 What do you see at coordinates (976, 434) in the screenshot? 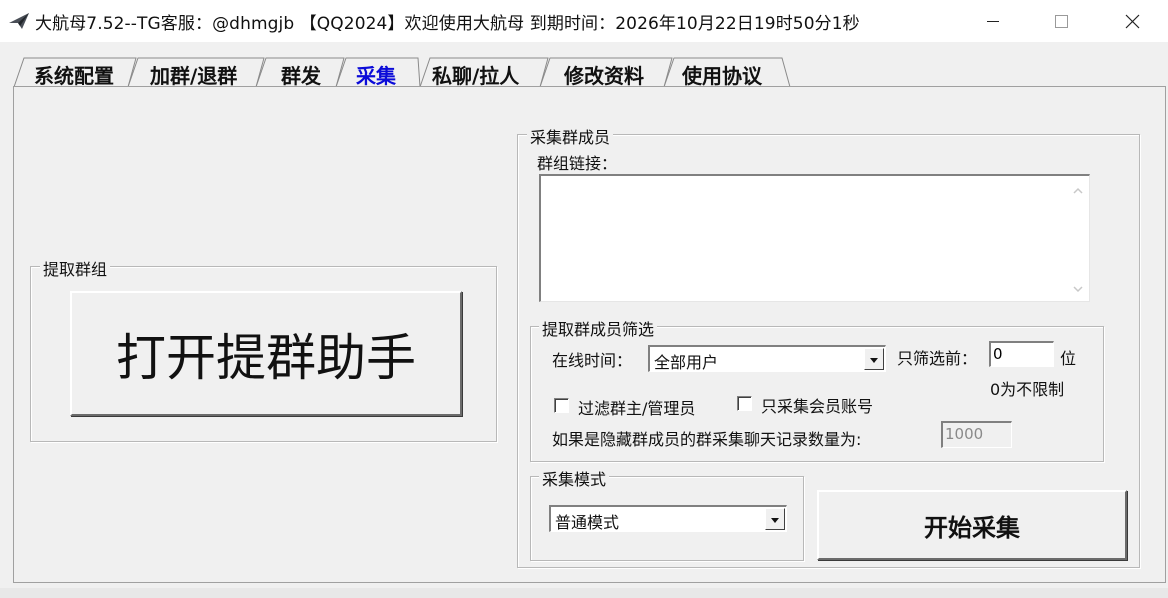
I see `hidden-members-count-input: 1000` at bounding box center [976, 434].